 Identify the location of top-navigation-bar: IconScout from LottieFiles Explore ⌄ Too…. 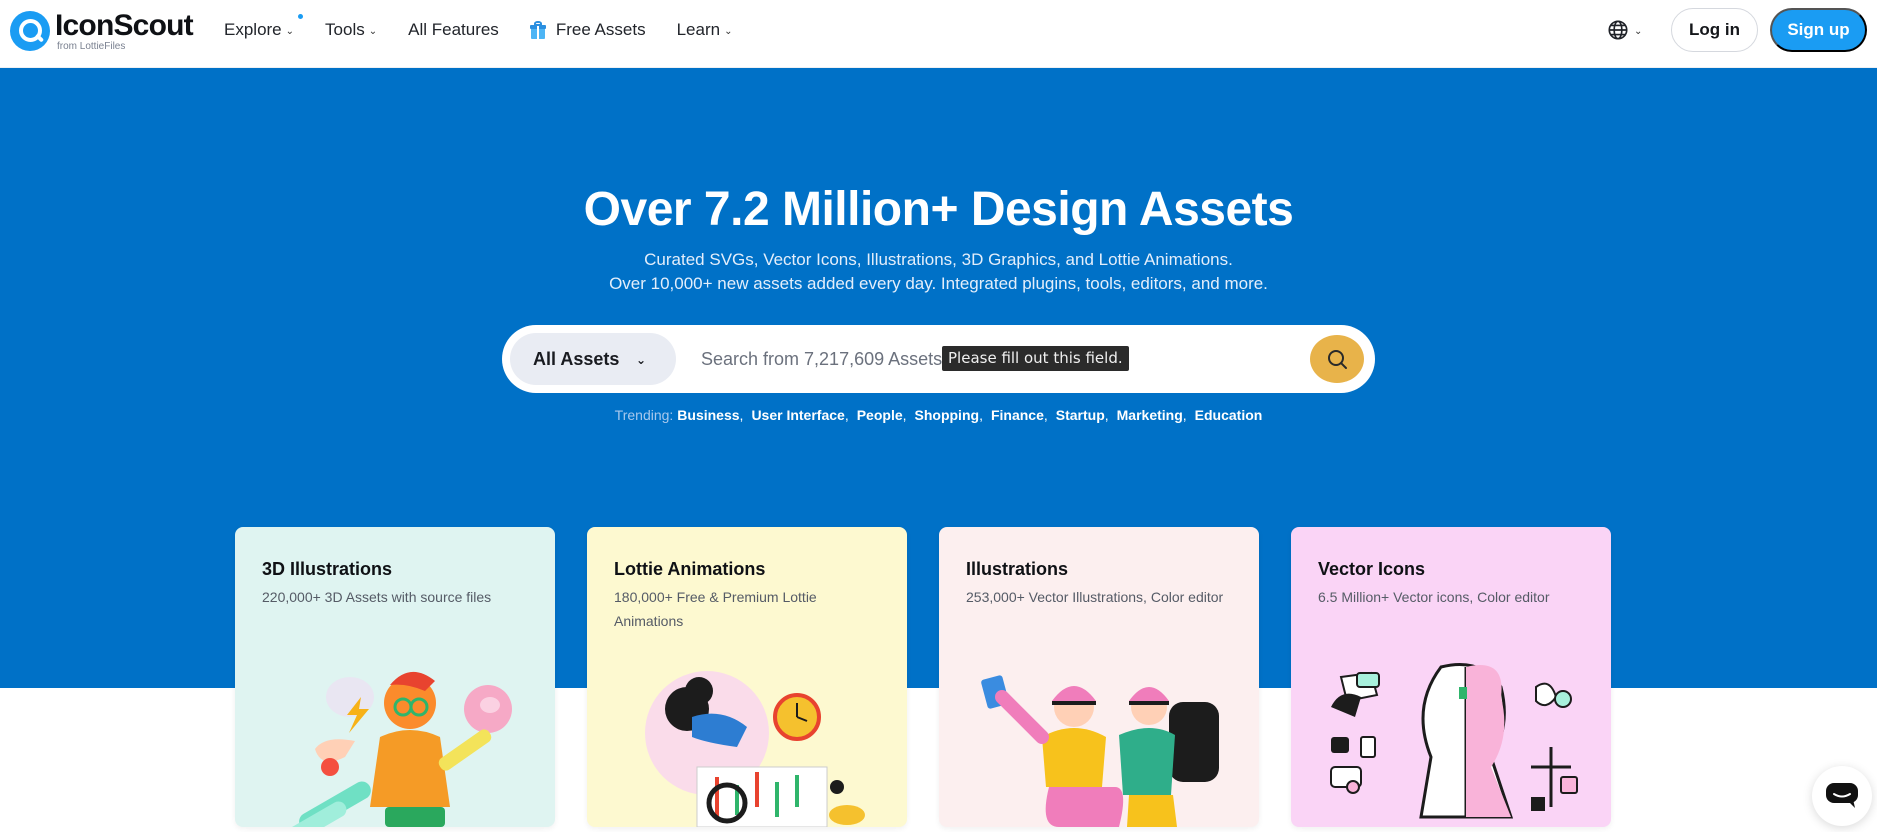
(938, 34).